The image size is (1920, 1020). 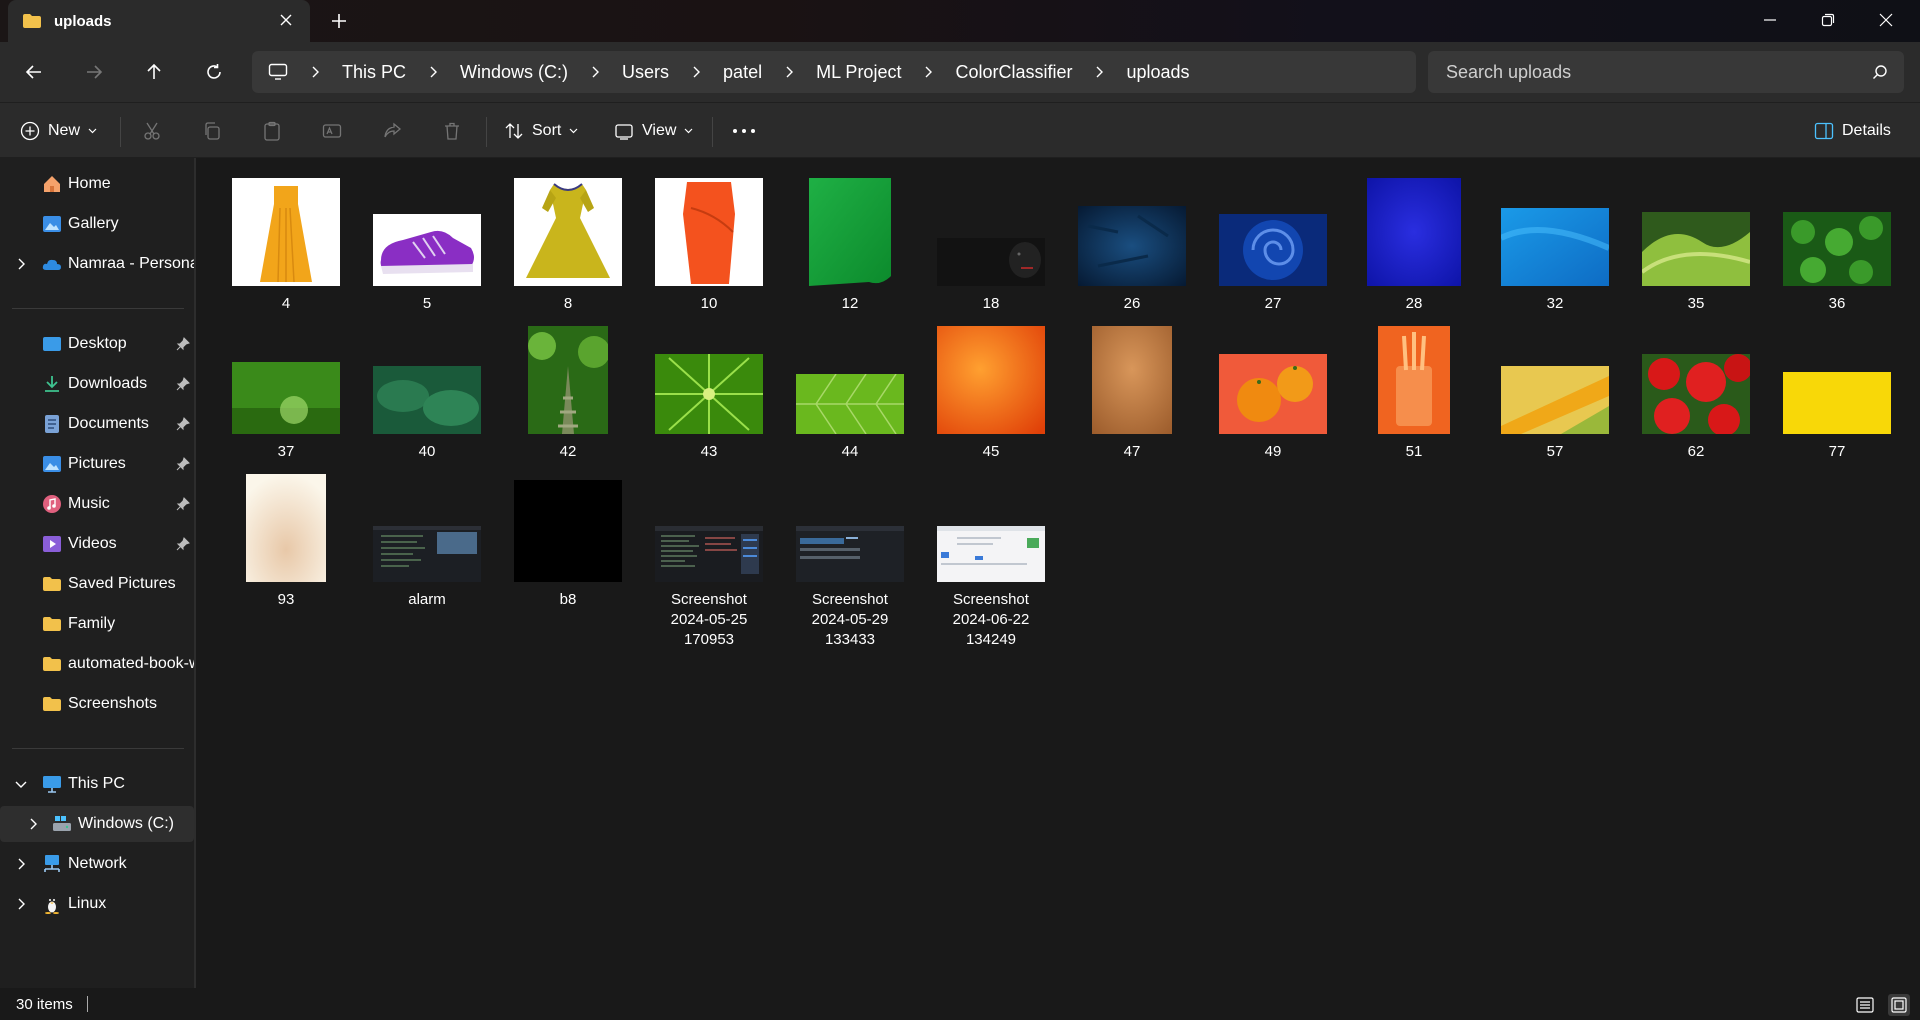 What do you see at coordinates (653, 131) in the screenshot?
I see `view-button: View` at bounding box center [653, 131].